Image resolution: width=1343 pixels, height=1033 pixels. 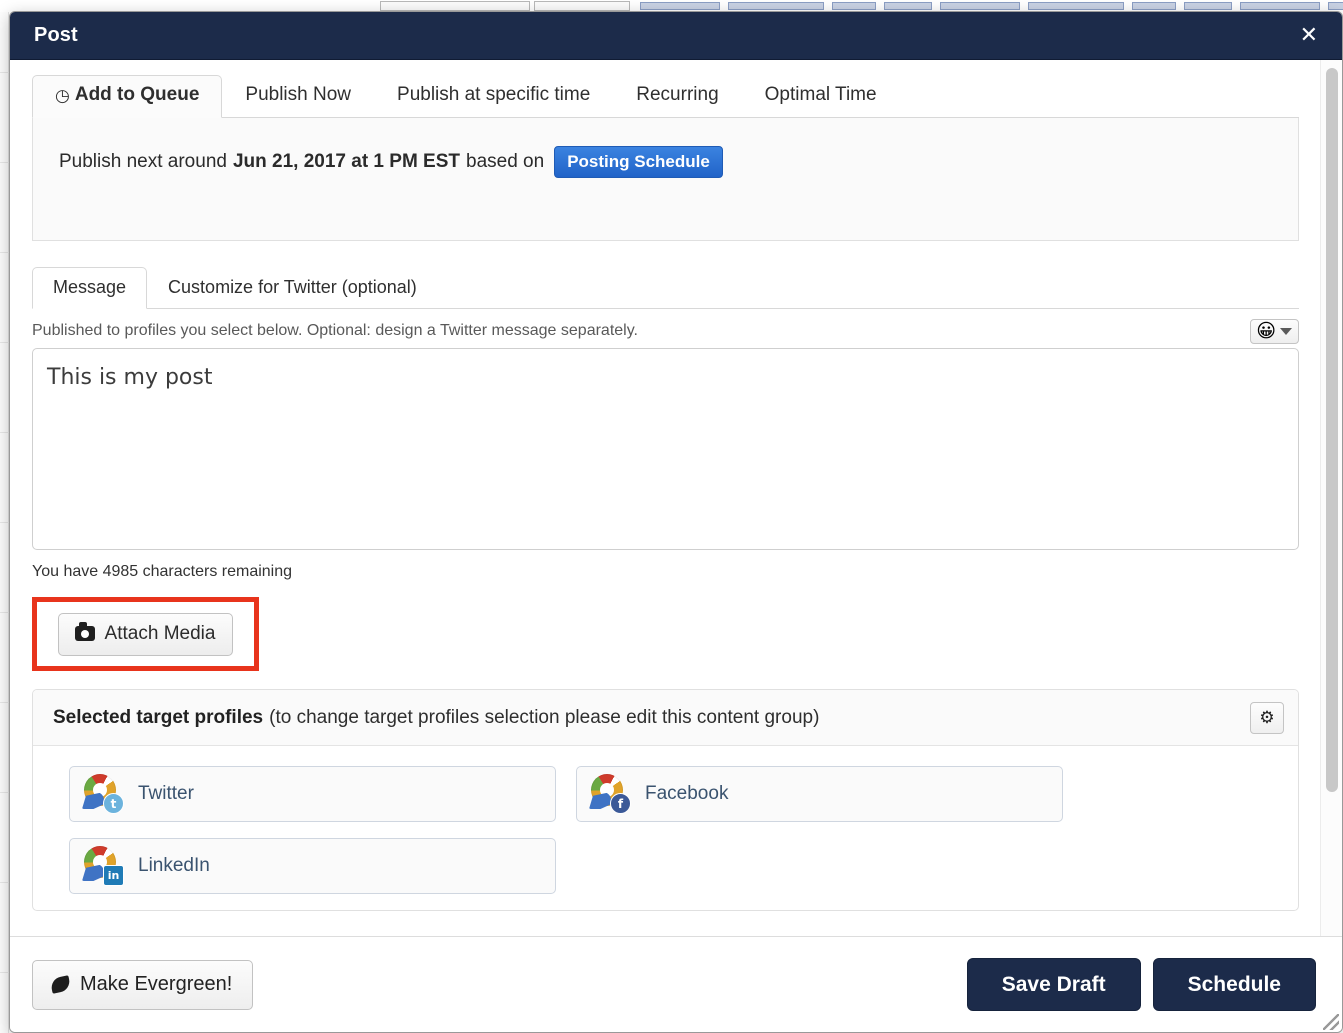 What do you see at coordinates (312, 794) in the screenshot?
I see `list-item: t Twitter` at bounding box center [312, 794].